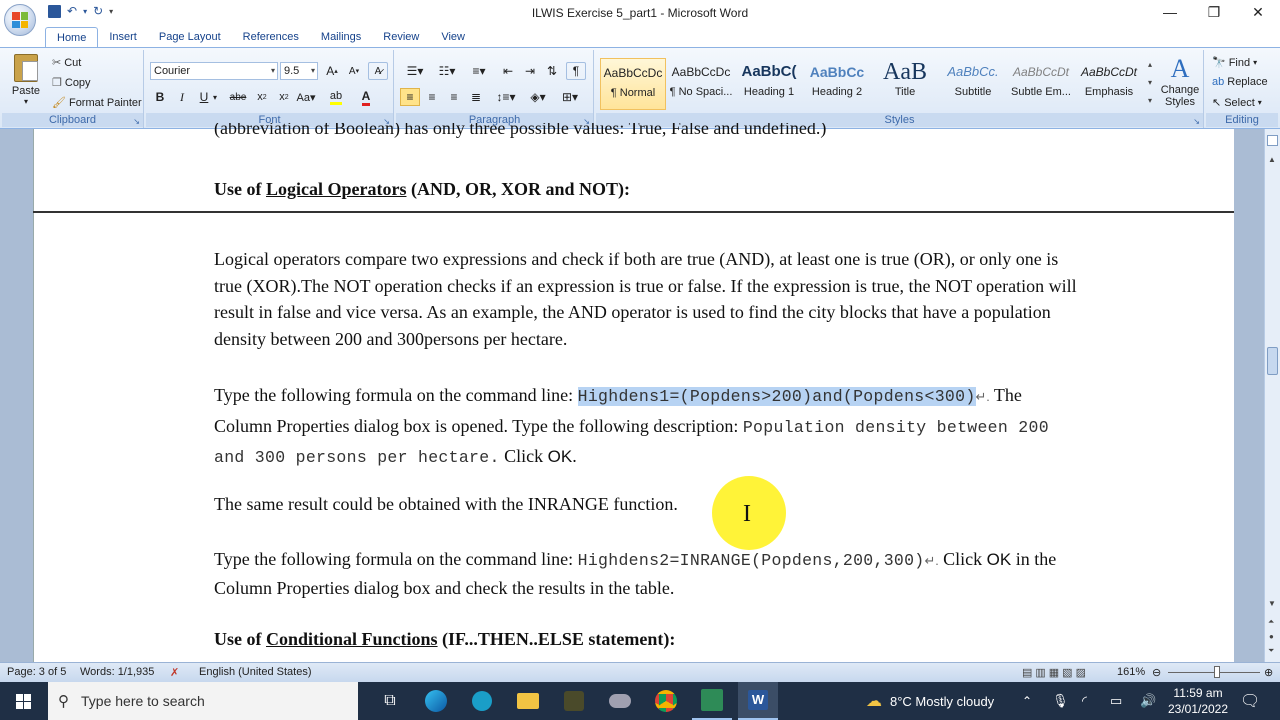 This screenshot has height=720, width=1280. What do you see at coordinates (36, 672) in the screenshot?
I see `page-count: Page: 3 of 5` at bounding box center [36, 672].